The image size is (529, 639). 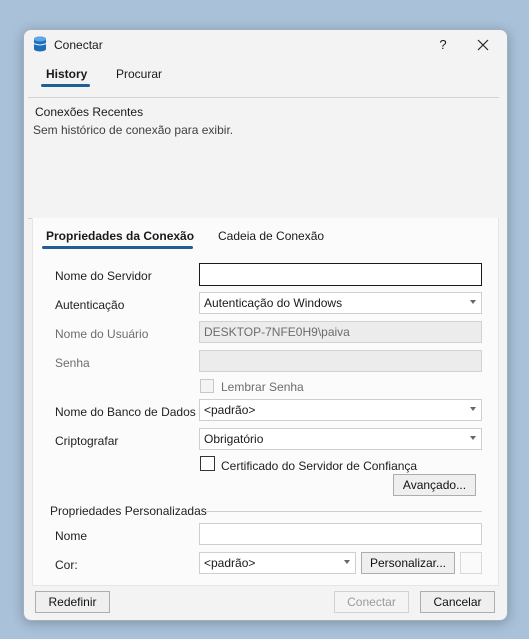 What do you see at coordinates (139, 74) in the screenshot?
I see `tab-procurar: Procurar` at bounding box center [139, 74].